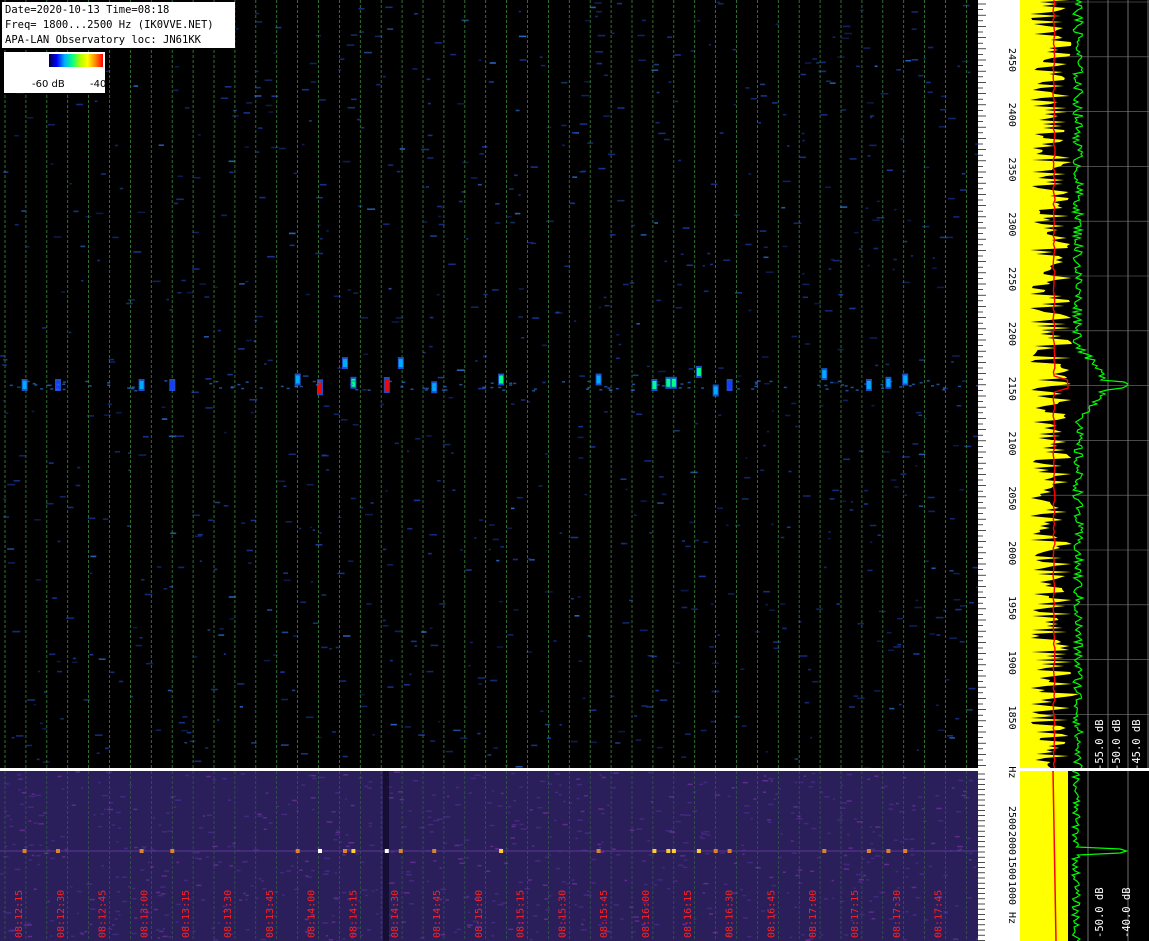 This screenshot has height=941, width=1149. What do you see at coordinates (897, 914) in the screenshot?
I see `time-label: 08:17:30` at bounding box center [897, 914].